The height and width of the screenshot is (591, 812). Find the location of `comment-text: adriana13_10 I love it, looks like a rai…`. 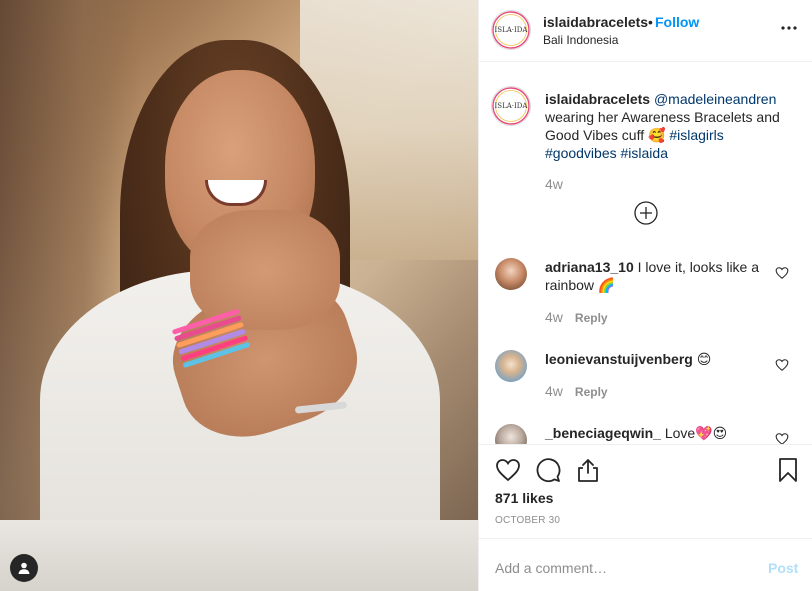

comment-text: adriana13_10 I love it, looks like a rai… is located at coordinates (656, 276).